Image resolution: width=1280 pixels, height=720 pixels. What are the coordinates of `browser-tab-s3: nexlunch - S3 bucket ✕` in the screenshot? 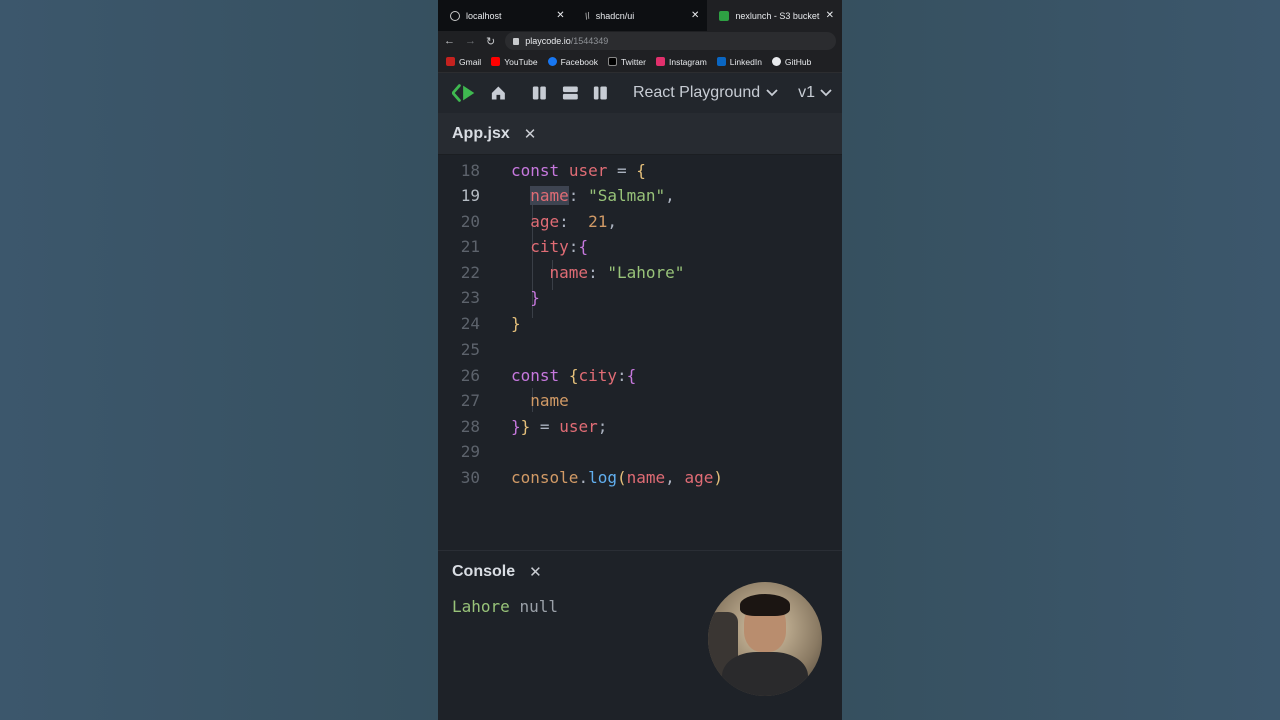 It's located at (774, 15).